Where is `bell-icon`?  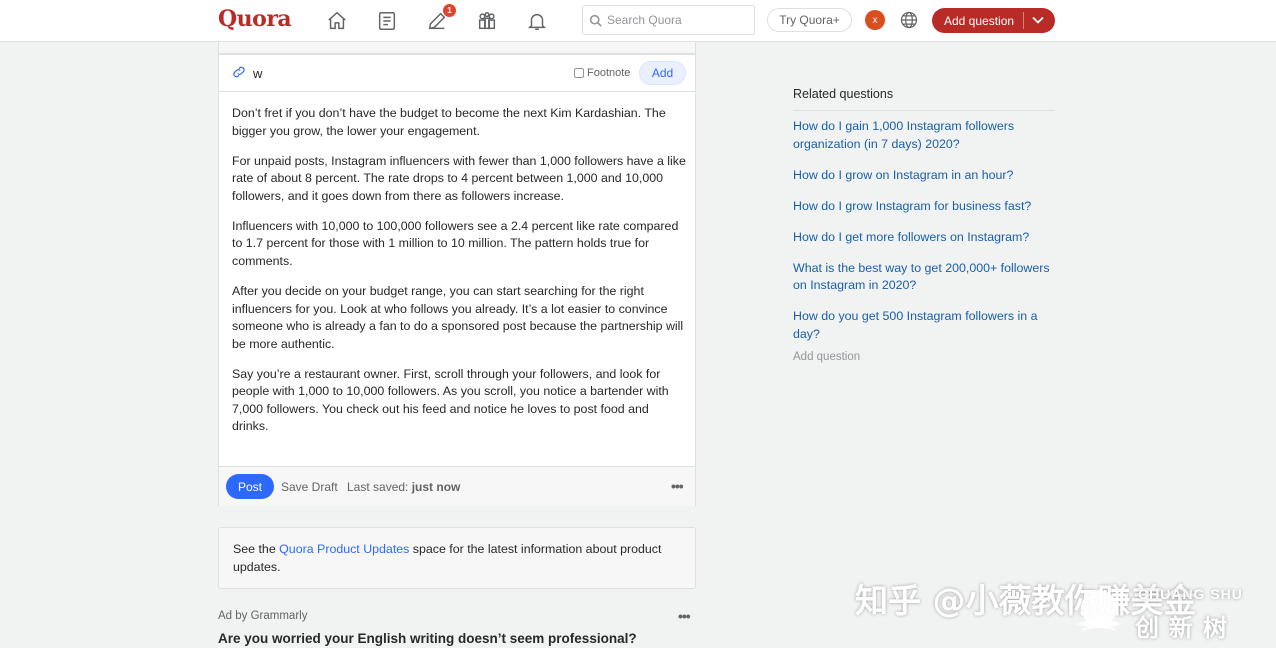 bell-icon is located at coordinates (537, 21).